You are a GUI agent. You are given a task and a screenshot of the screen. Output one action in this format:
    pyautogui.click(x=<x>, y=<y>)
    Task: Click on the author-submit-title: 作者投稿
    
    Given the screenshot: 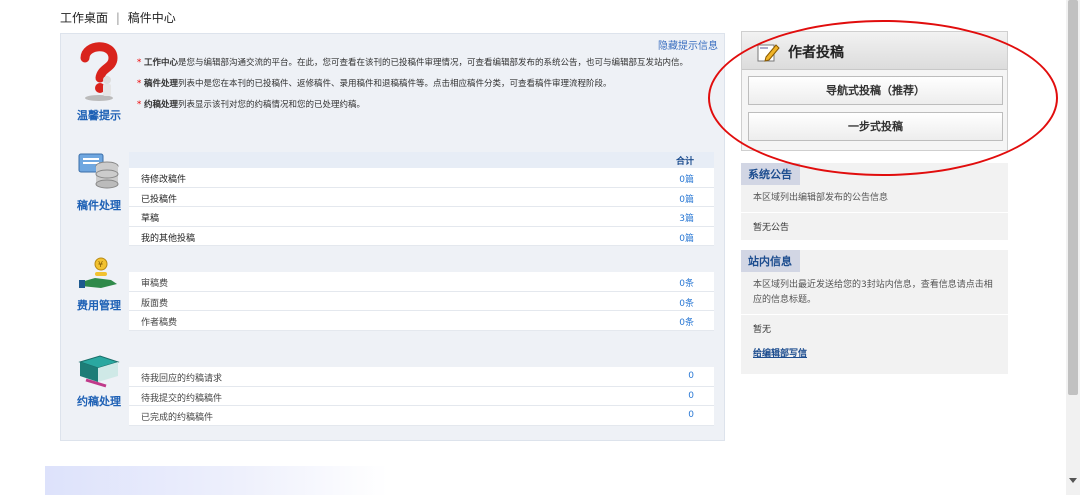 What is the action you would take?
    pyautogui.click(x=816, y=53)
    